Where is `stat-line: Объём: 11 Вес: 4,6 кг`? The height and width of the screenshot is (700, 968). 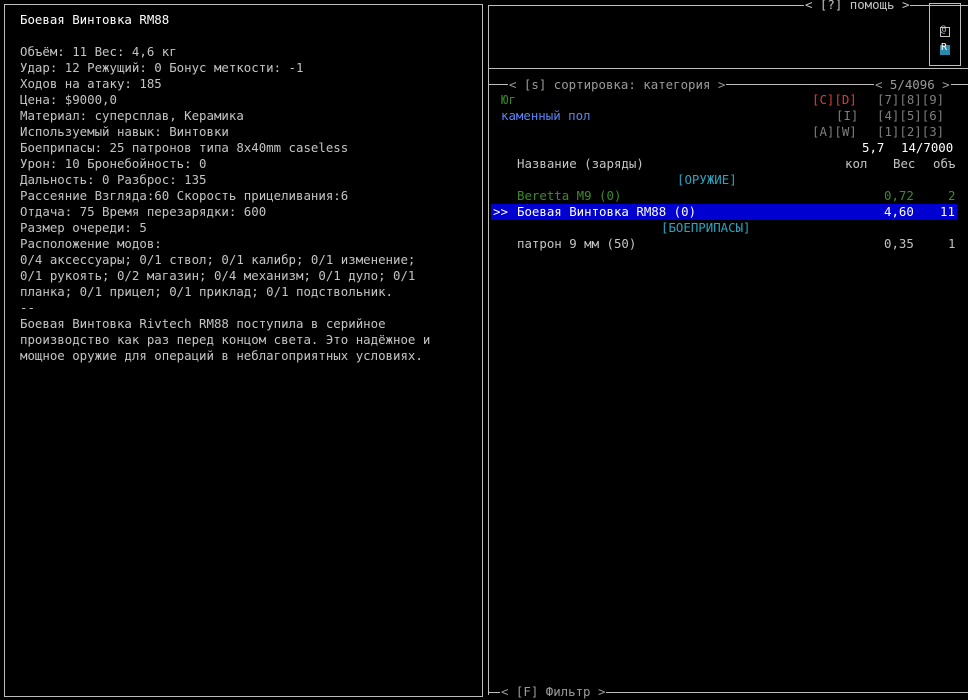 stat-line: Объём: 11 Вес: 4,6 кг is located at coordinates (98, 51).